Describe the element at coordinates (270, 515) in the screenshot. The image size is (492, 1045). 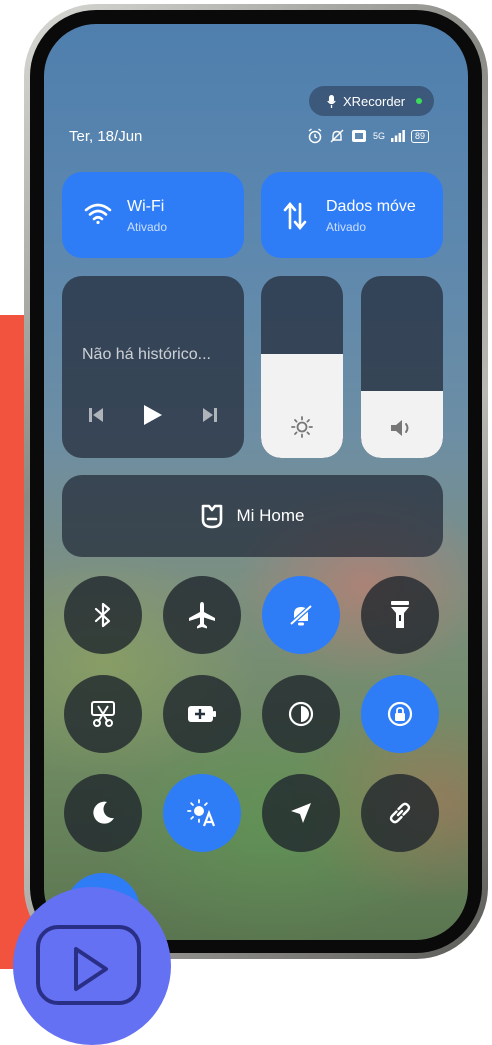
I see `mi-home-label: Mi Home` at that location.